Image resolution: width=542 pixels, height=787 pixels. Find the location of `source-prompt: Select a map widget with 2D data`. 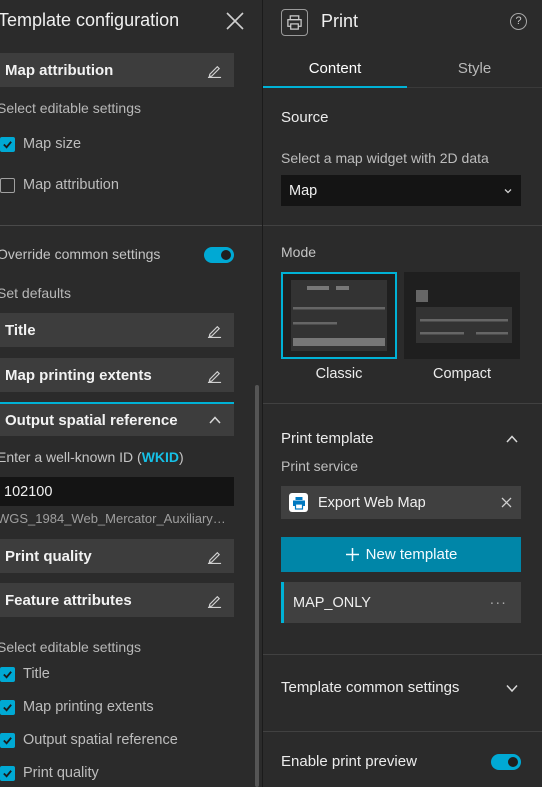

source-prompt: Select a map widget with 2D data is located at coordinates (385, 158).